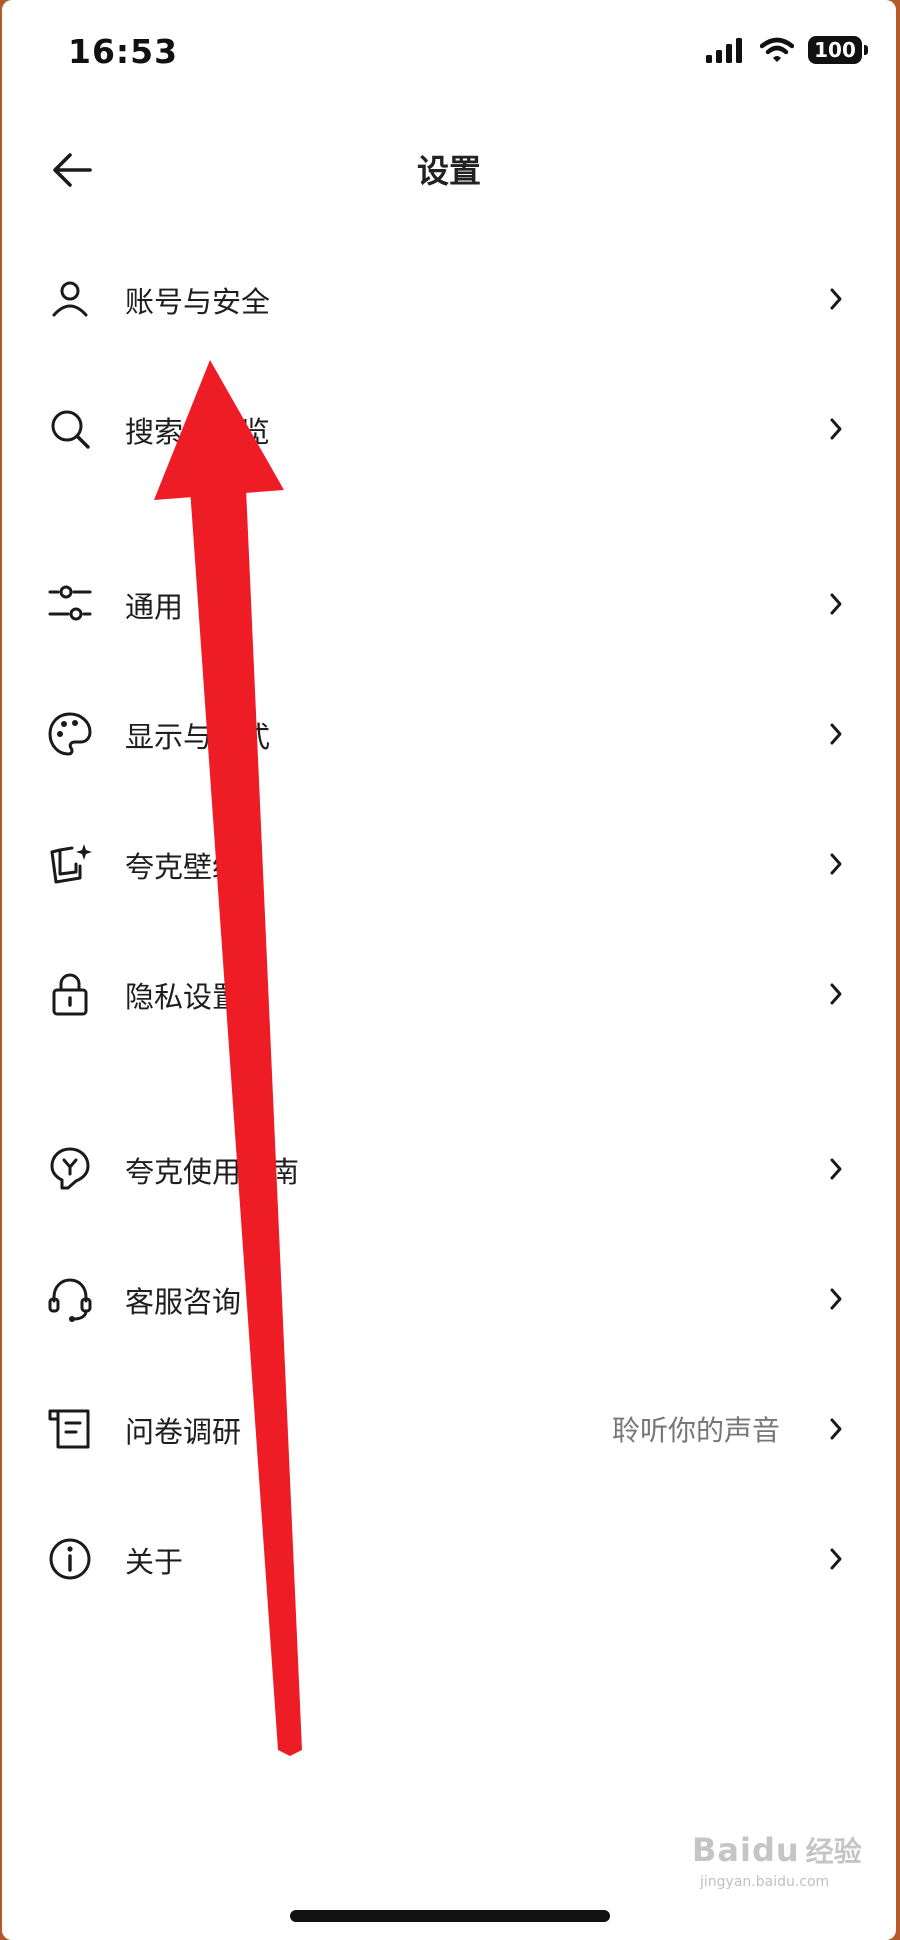 This screenshot has width=900, height=1940. Describe the element at coordinates (724, 50) in the screenshot. I see `signal-icon` at that location.